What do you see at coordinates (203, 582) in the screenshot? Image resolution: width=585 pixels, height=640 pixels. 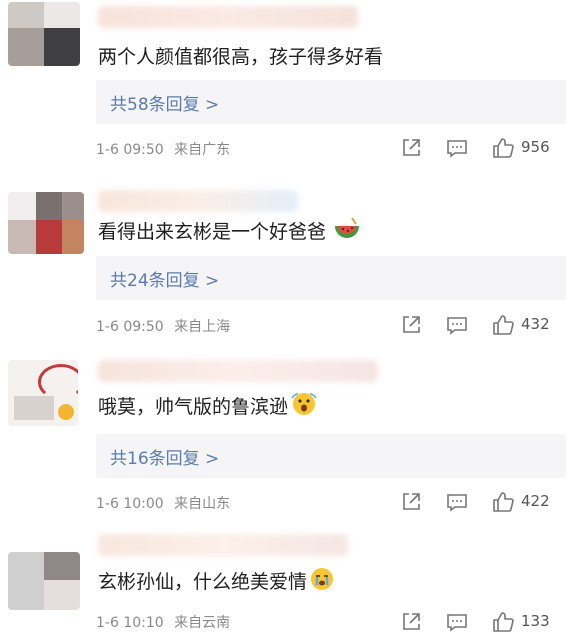 I see `comment-text-content: 玄彬孙仙，什么绝美爱情` at bounding box center [203, 582].